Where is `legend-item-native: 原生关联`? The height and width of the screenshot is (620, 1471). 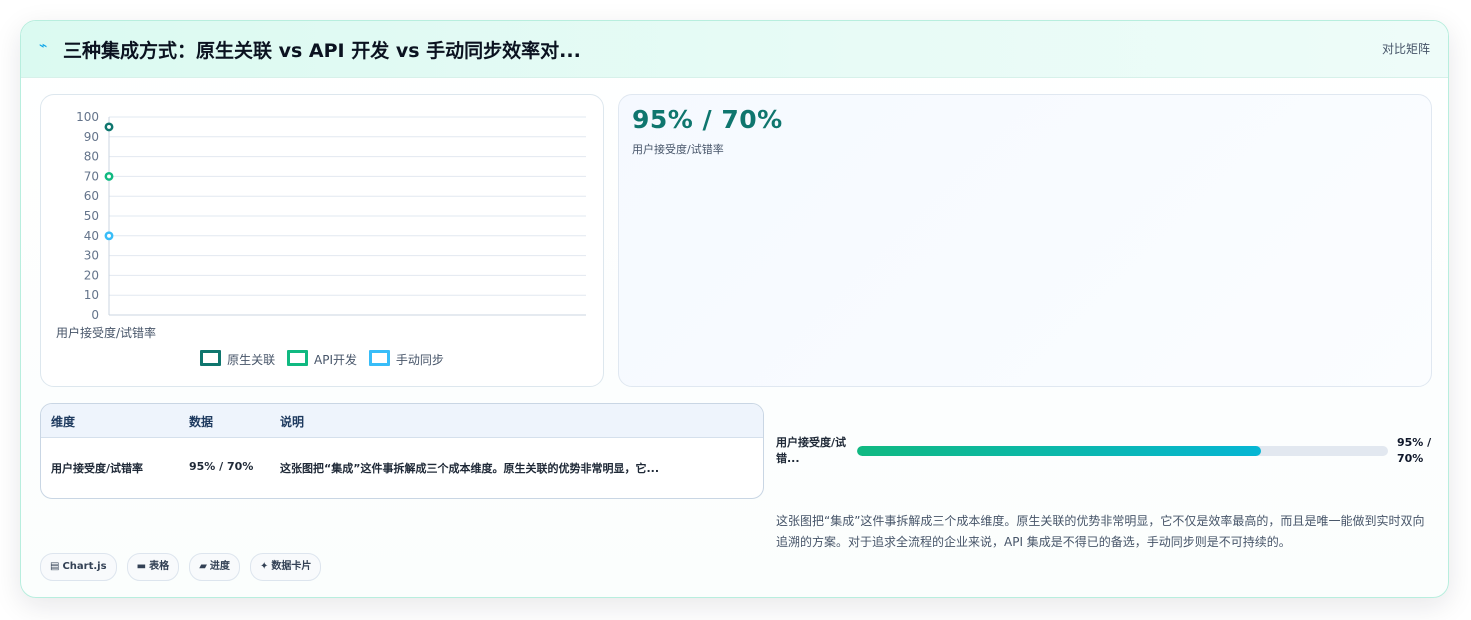
legend-item-native: 原生关联 is located at coordinates (237, 359).